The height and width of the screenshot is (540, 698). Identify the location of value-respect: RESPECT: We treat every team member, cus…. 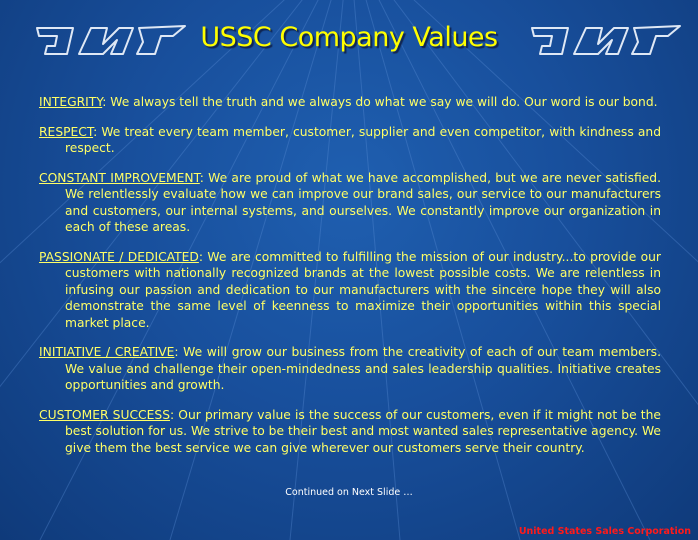
(350, 140).